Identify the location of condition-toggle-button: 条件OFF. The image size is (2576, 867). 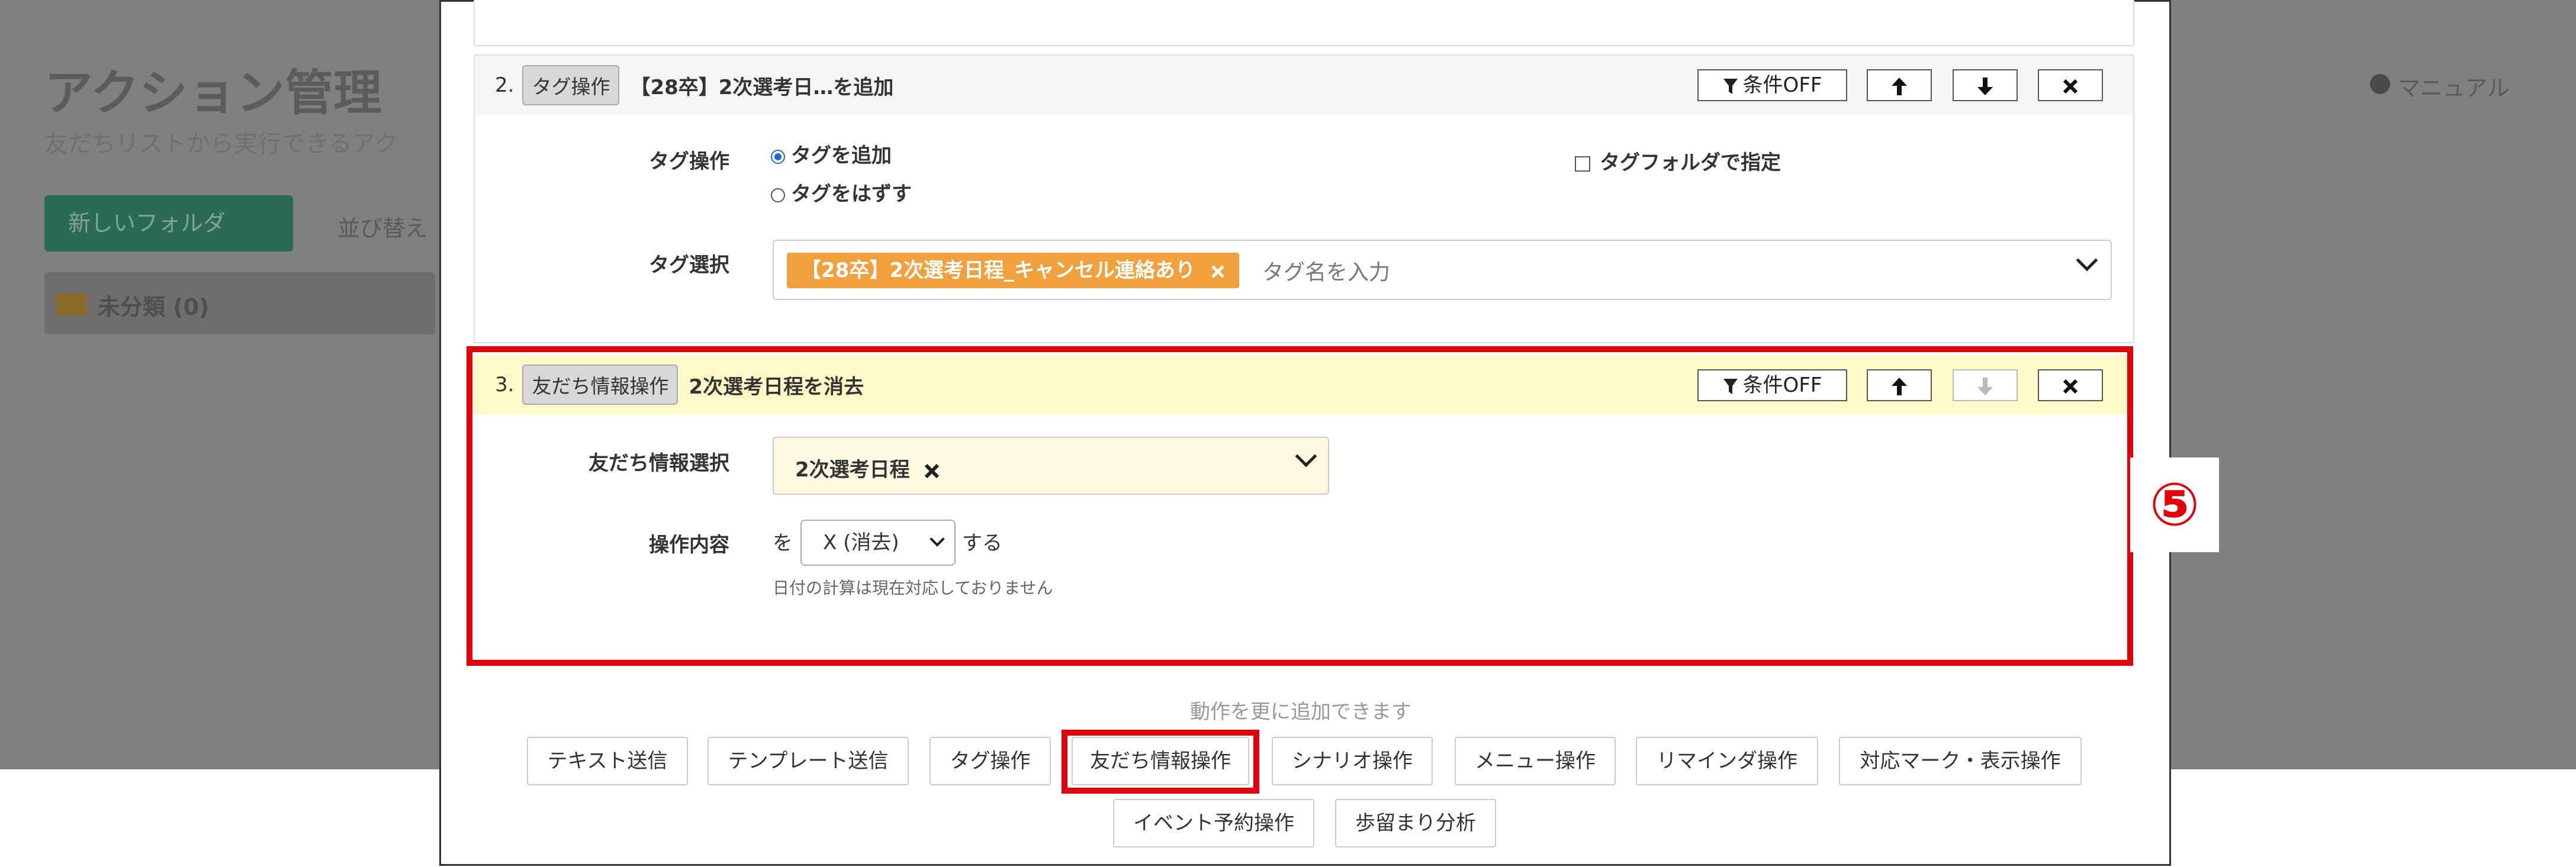
(1772, 85).